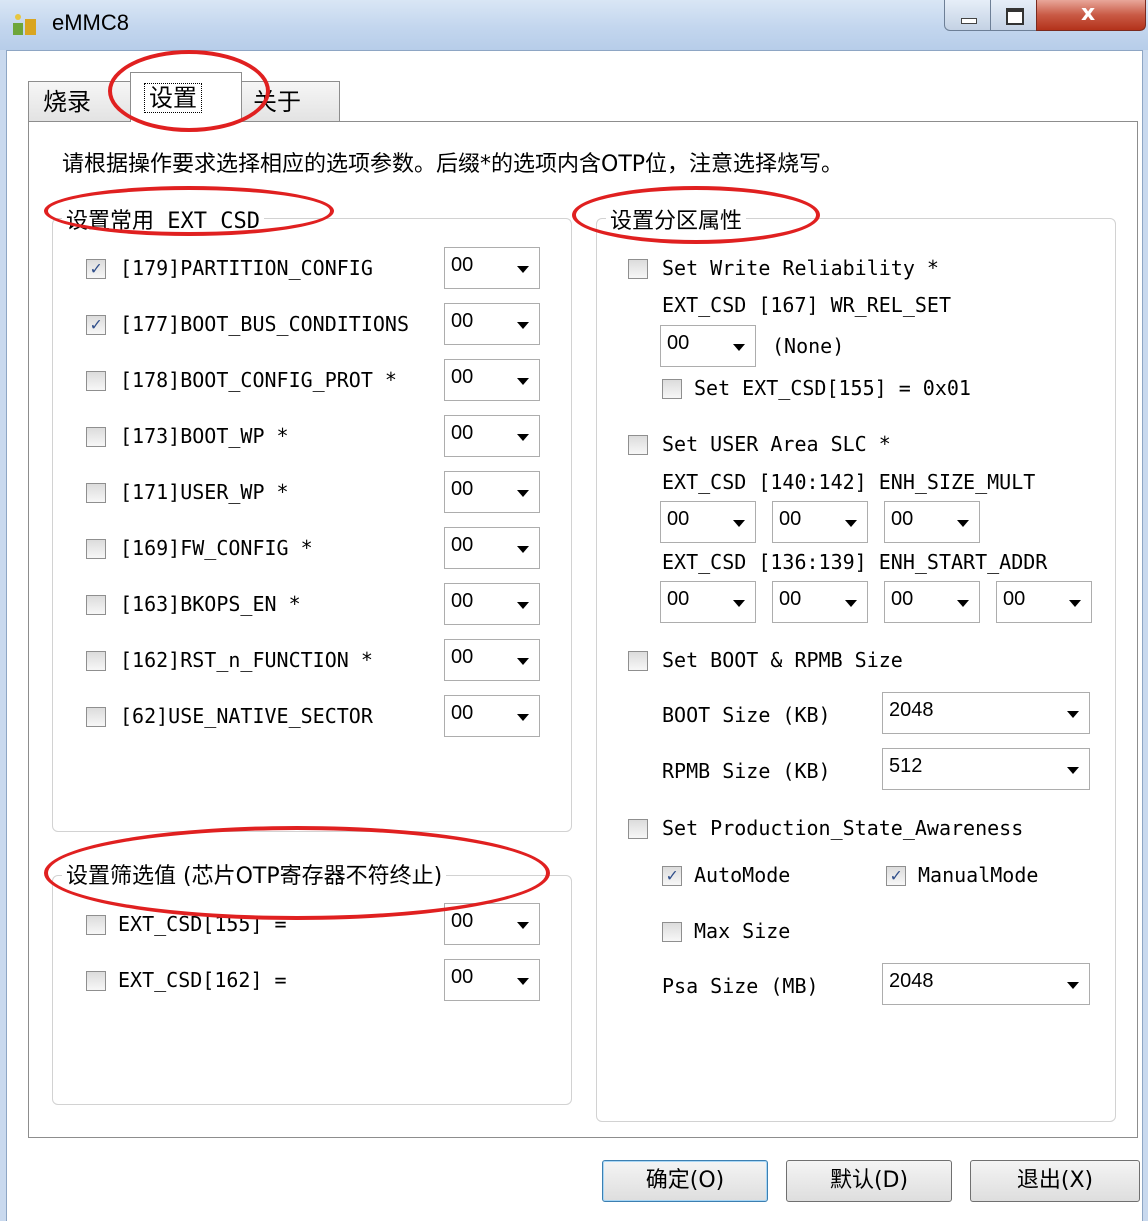 This screenshot has height=1221, width=1148. Describe the element at coordinates (246, 716) in the screenshot. I see `label-62: [62]USE_NATIVE_SECTOR` at that location.